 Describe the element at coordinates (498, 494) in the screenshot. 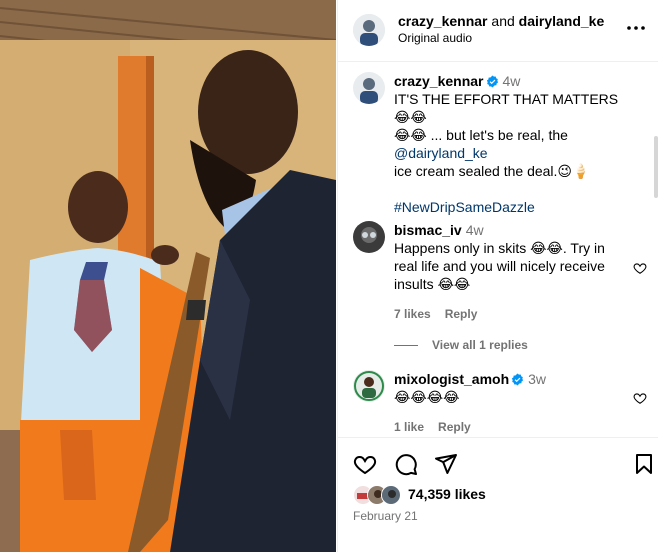

I see `action-bar: 74,359 likes February 21` at that location.